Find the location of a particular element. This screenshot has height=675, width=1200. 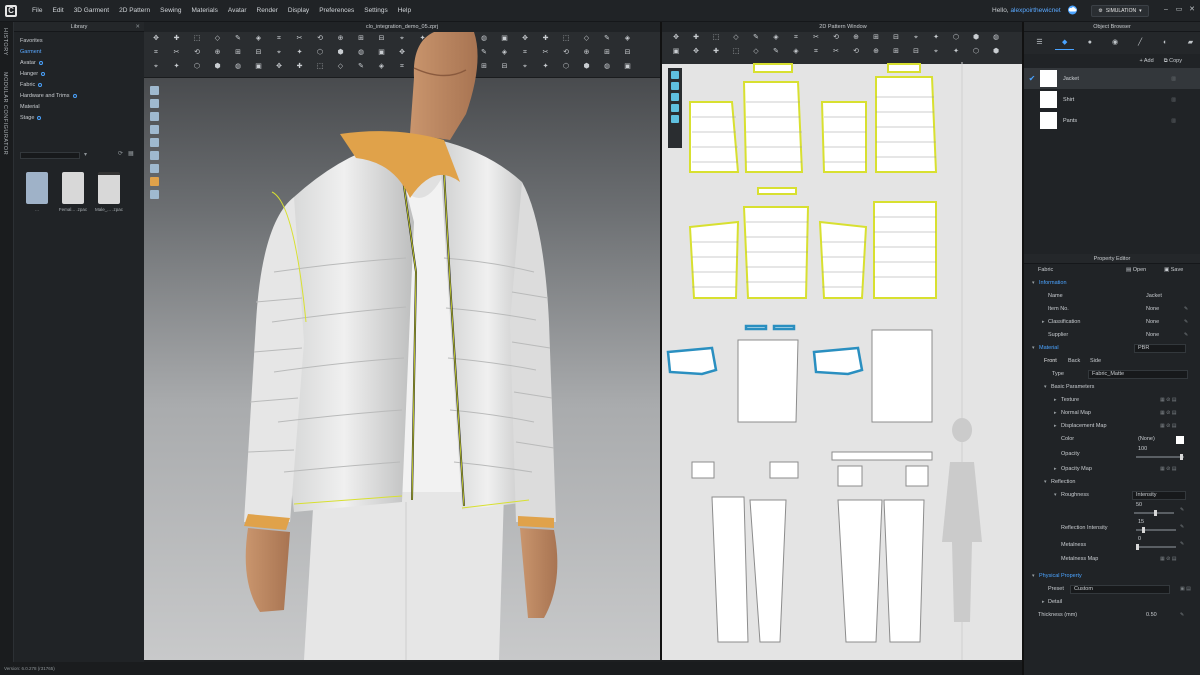

row-reflection: ▾ Reflection is located at coordinates (1112, 482).